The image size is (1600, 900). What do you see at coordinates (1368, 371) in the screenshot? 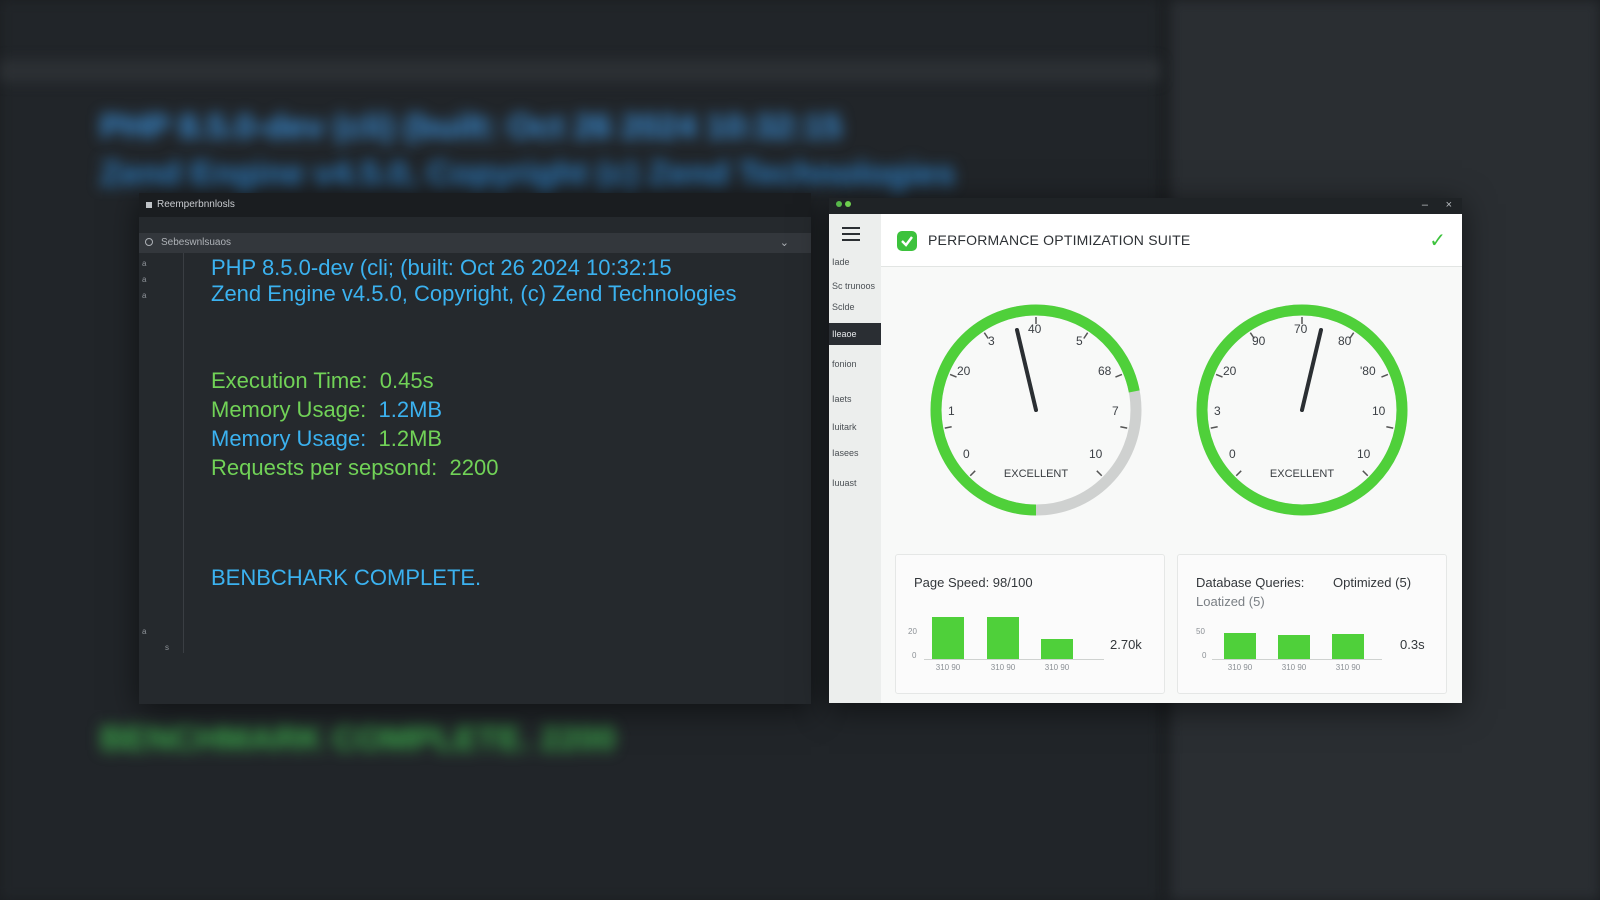
I see `gauge-tick-label: '80` at bounding box center [1368, 371].